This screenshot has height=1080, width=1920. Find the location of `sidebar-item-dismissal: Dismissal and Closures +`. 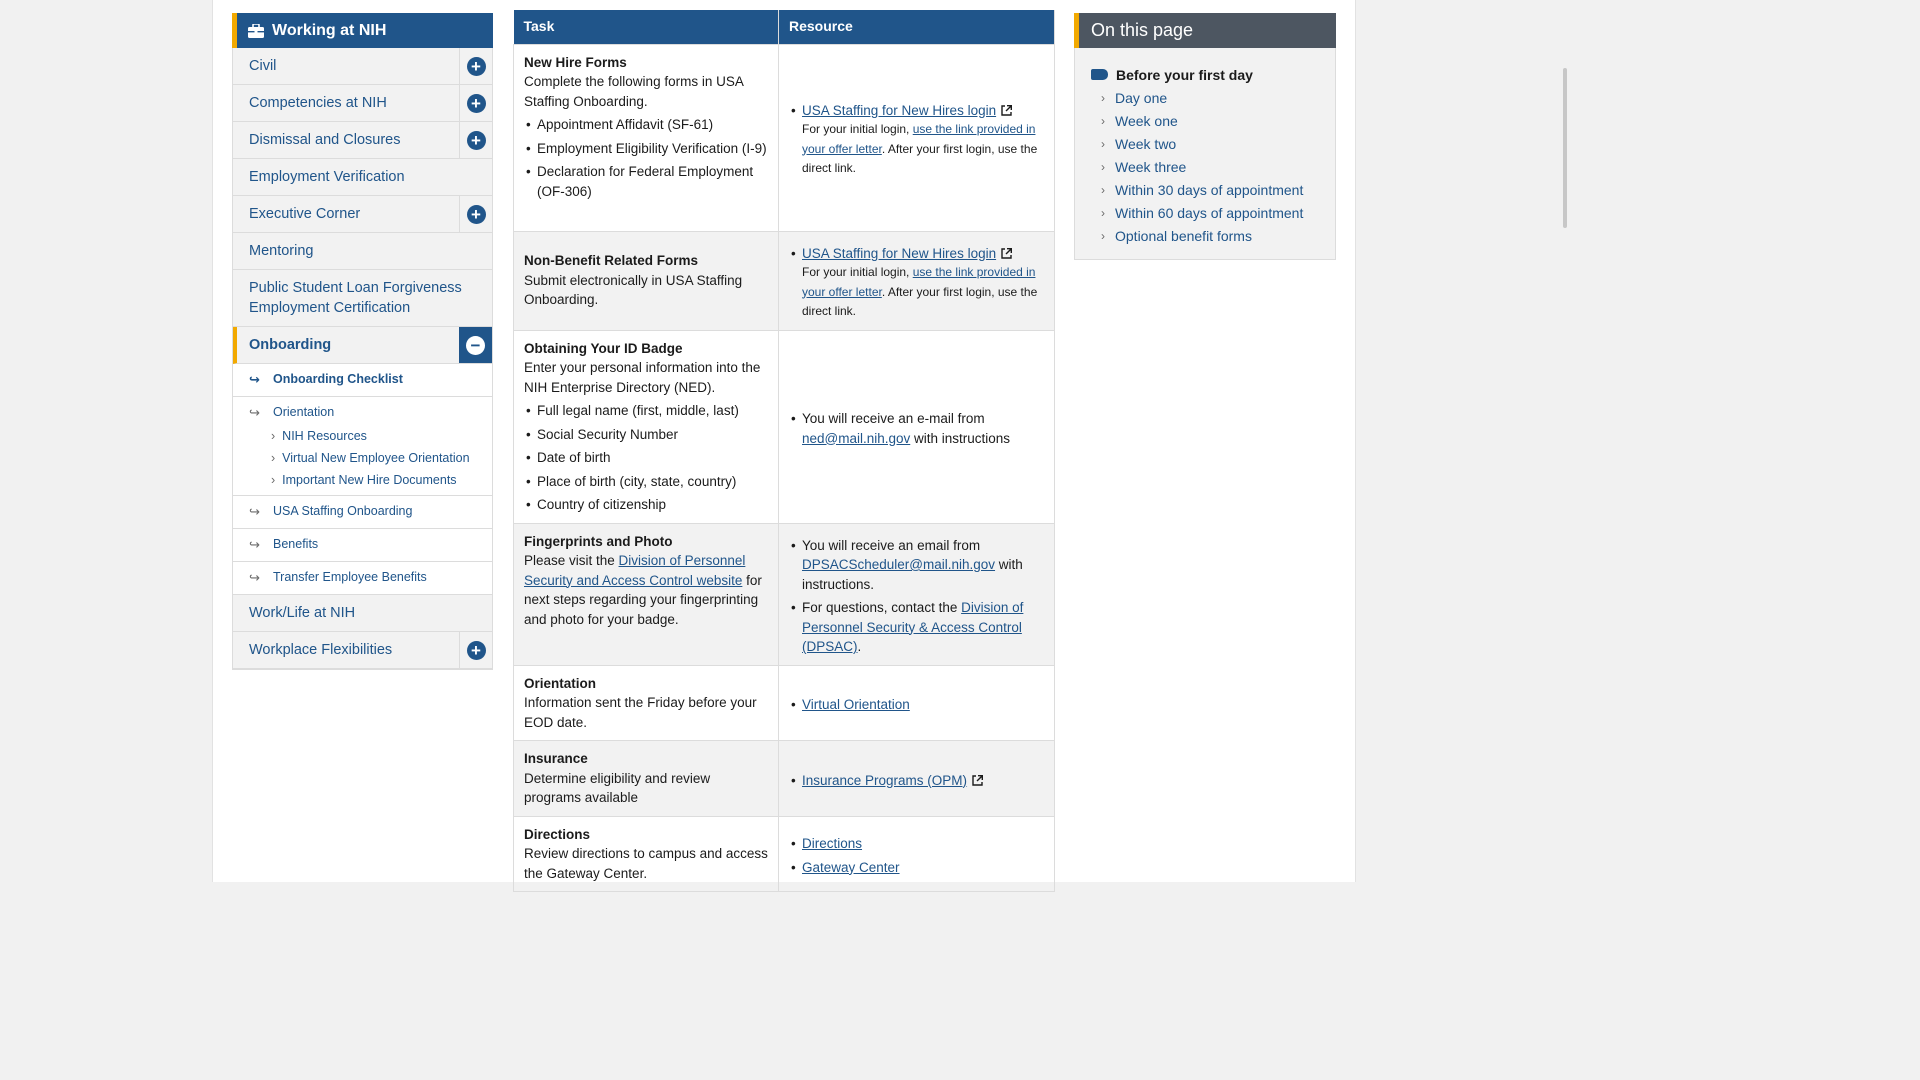

sidebar-item-dismissal: Dismissal and Closures + is located at coordinates (362, 140).